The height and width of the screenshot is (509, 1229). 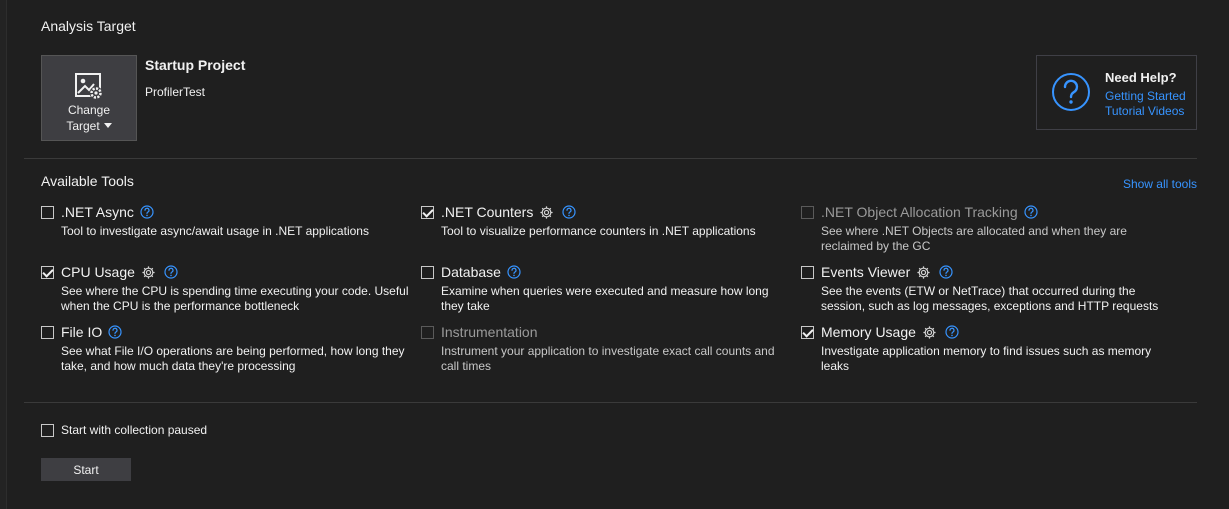 What do you see at coordinates (601, 272) in the screenshot?
I see `tool-header: Database` at bounding box center [601, 272].